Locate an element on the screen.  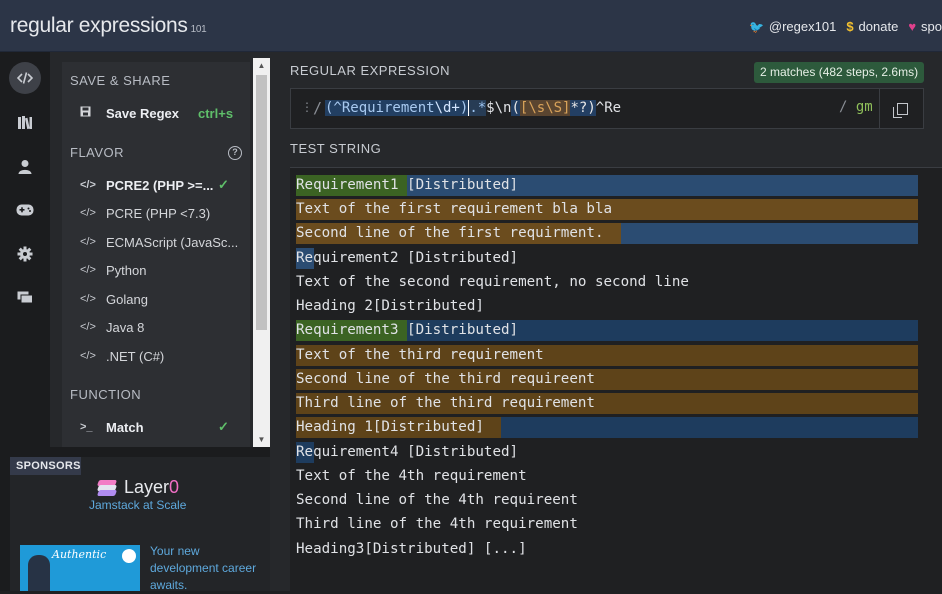
twitter-label: @regex101 is located at coordinates (802, 26).